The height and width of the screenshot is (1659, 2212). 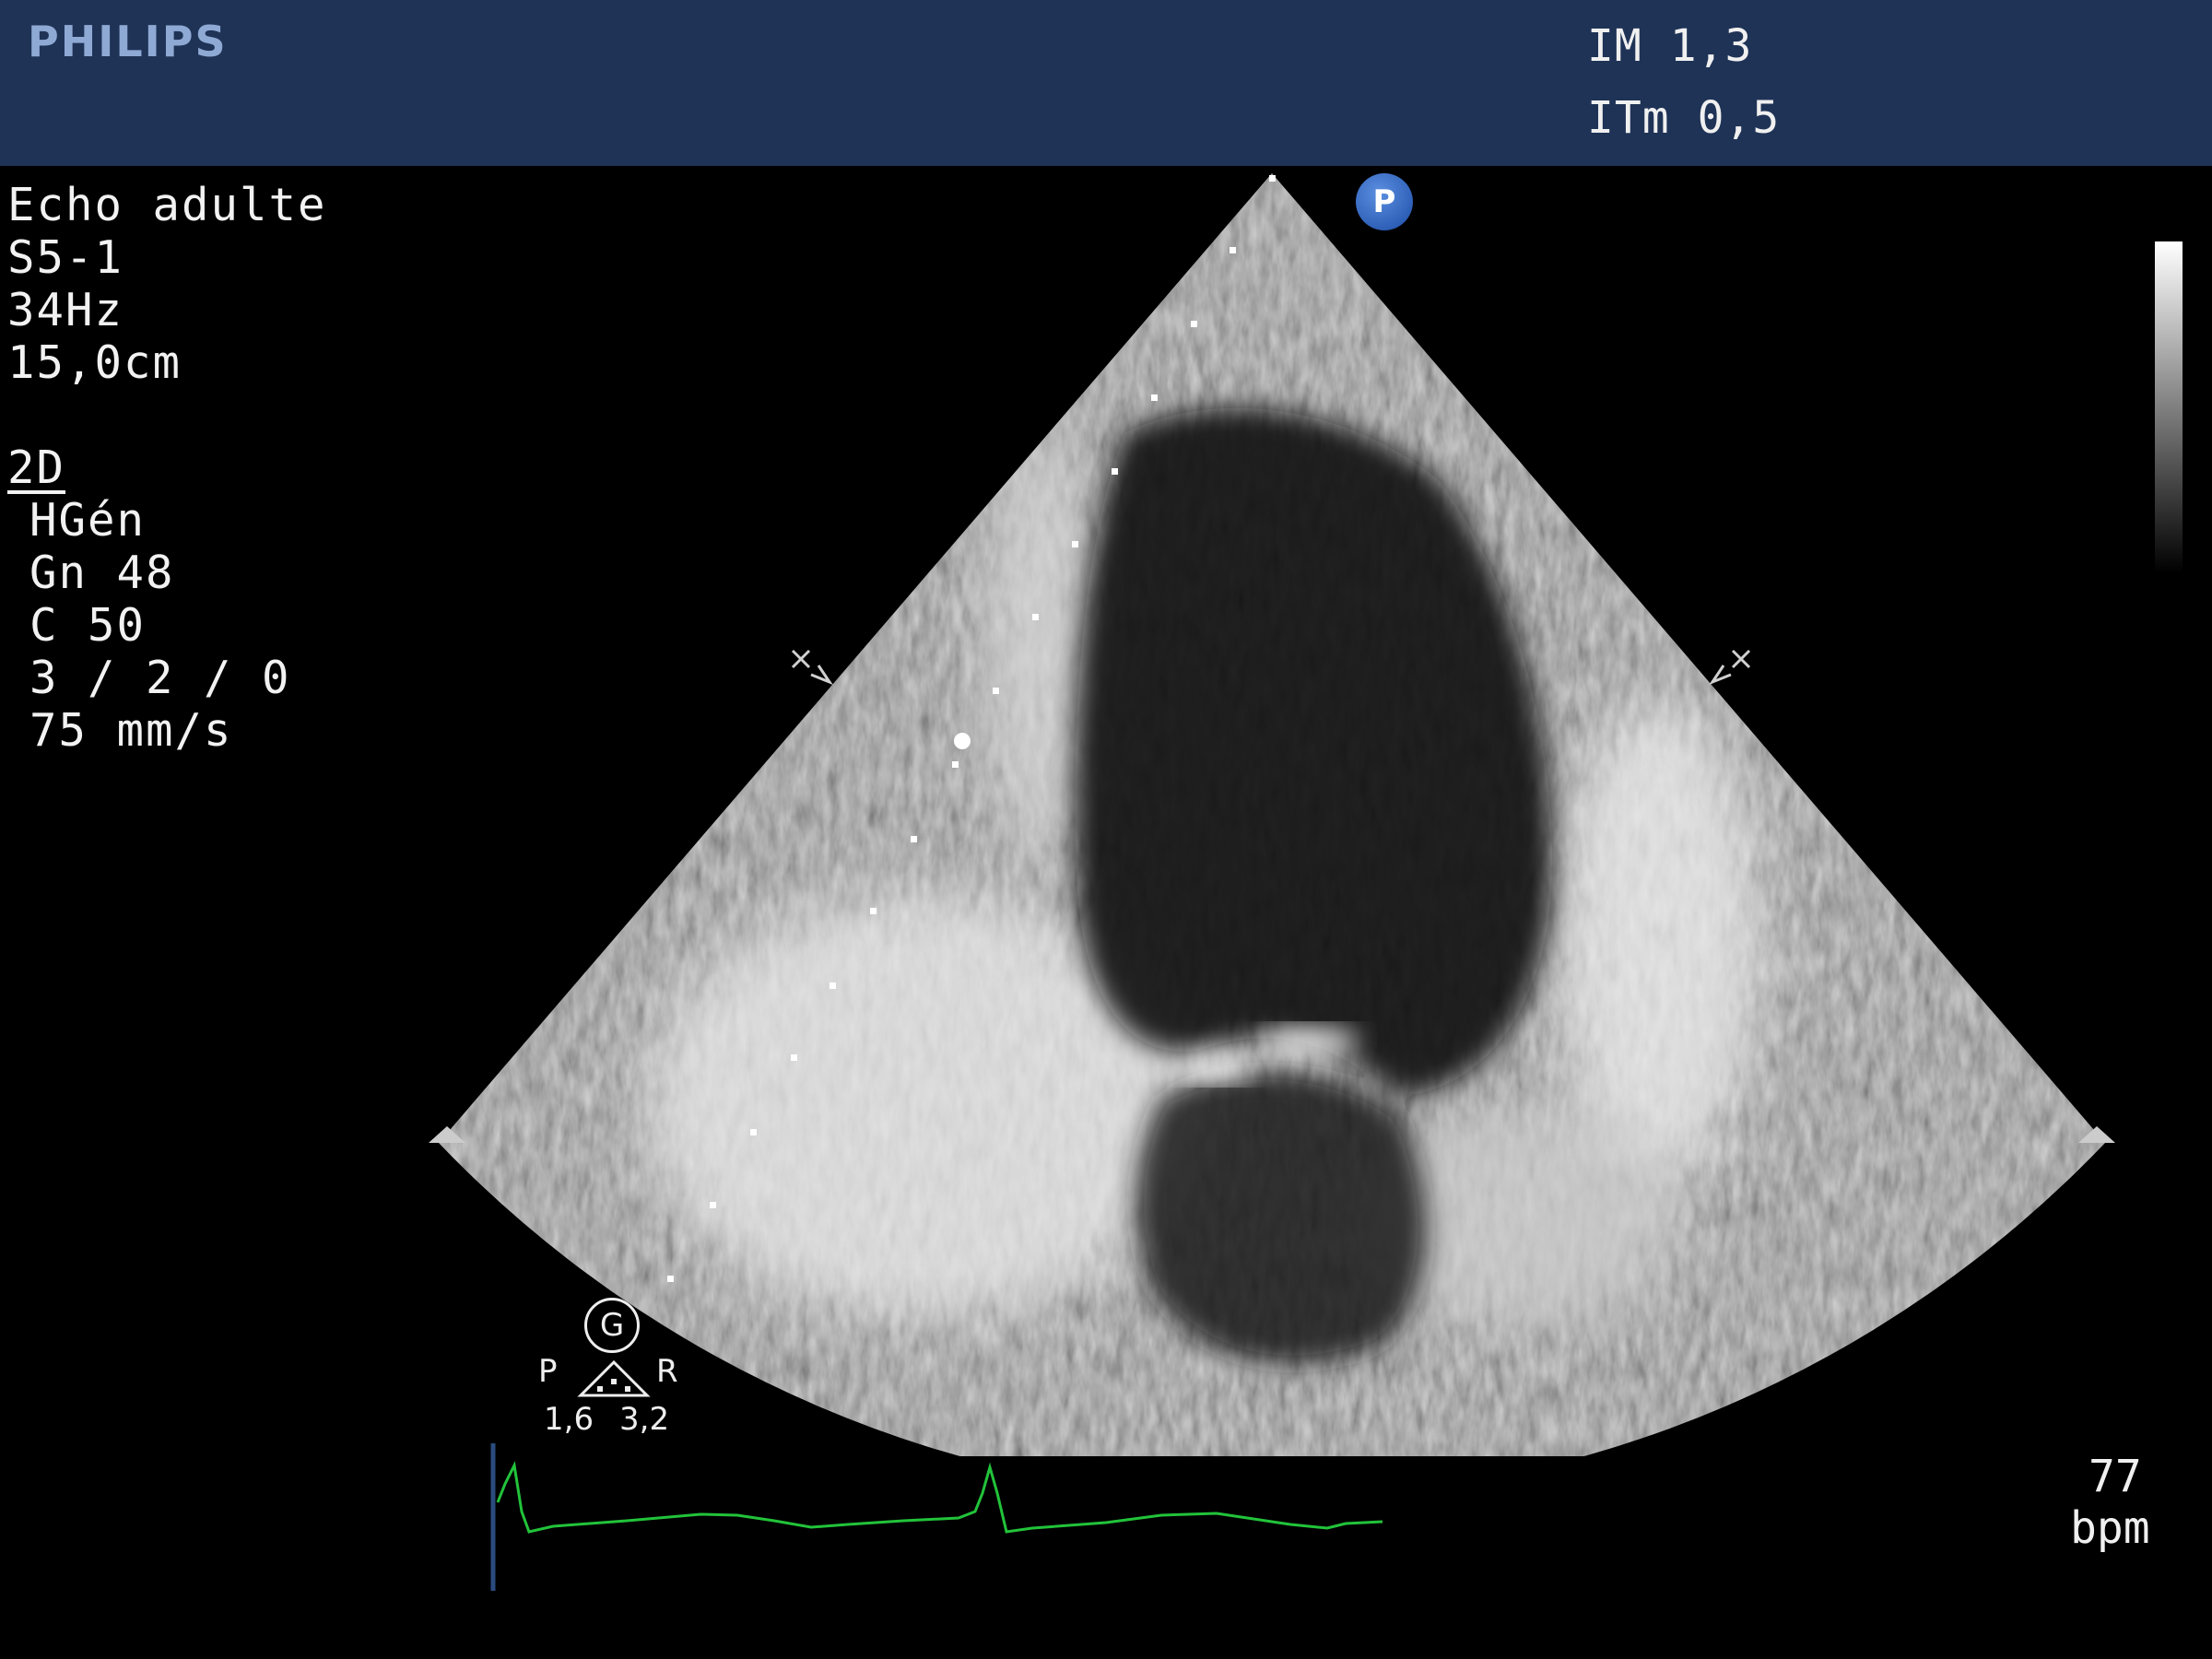 I want to click on ecg-trace, so click(x=936, y=1517).